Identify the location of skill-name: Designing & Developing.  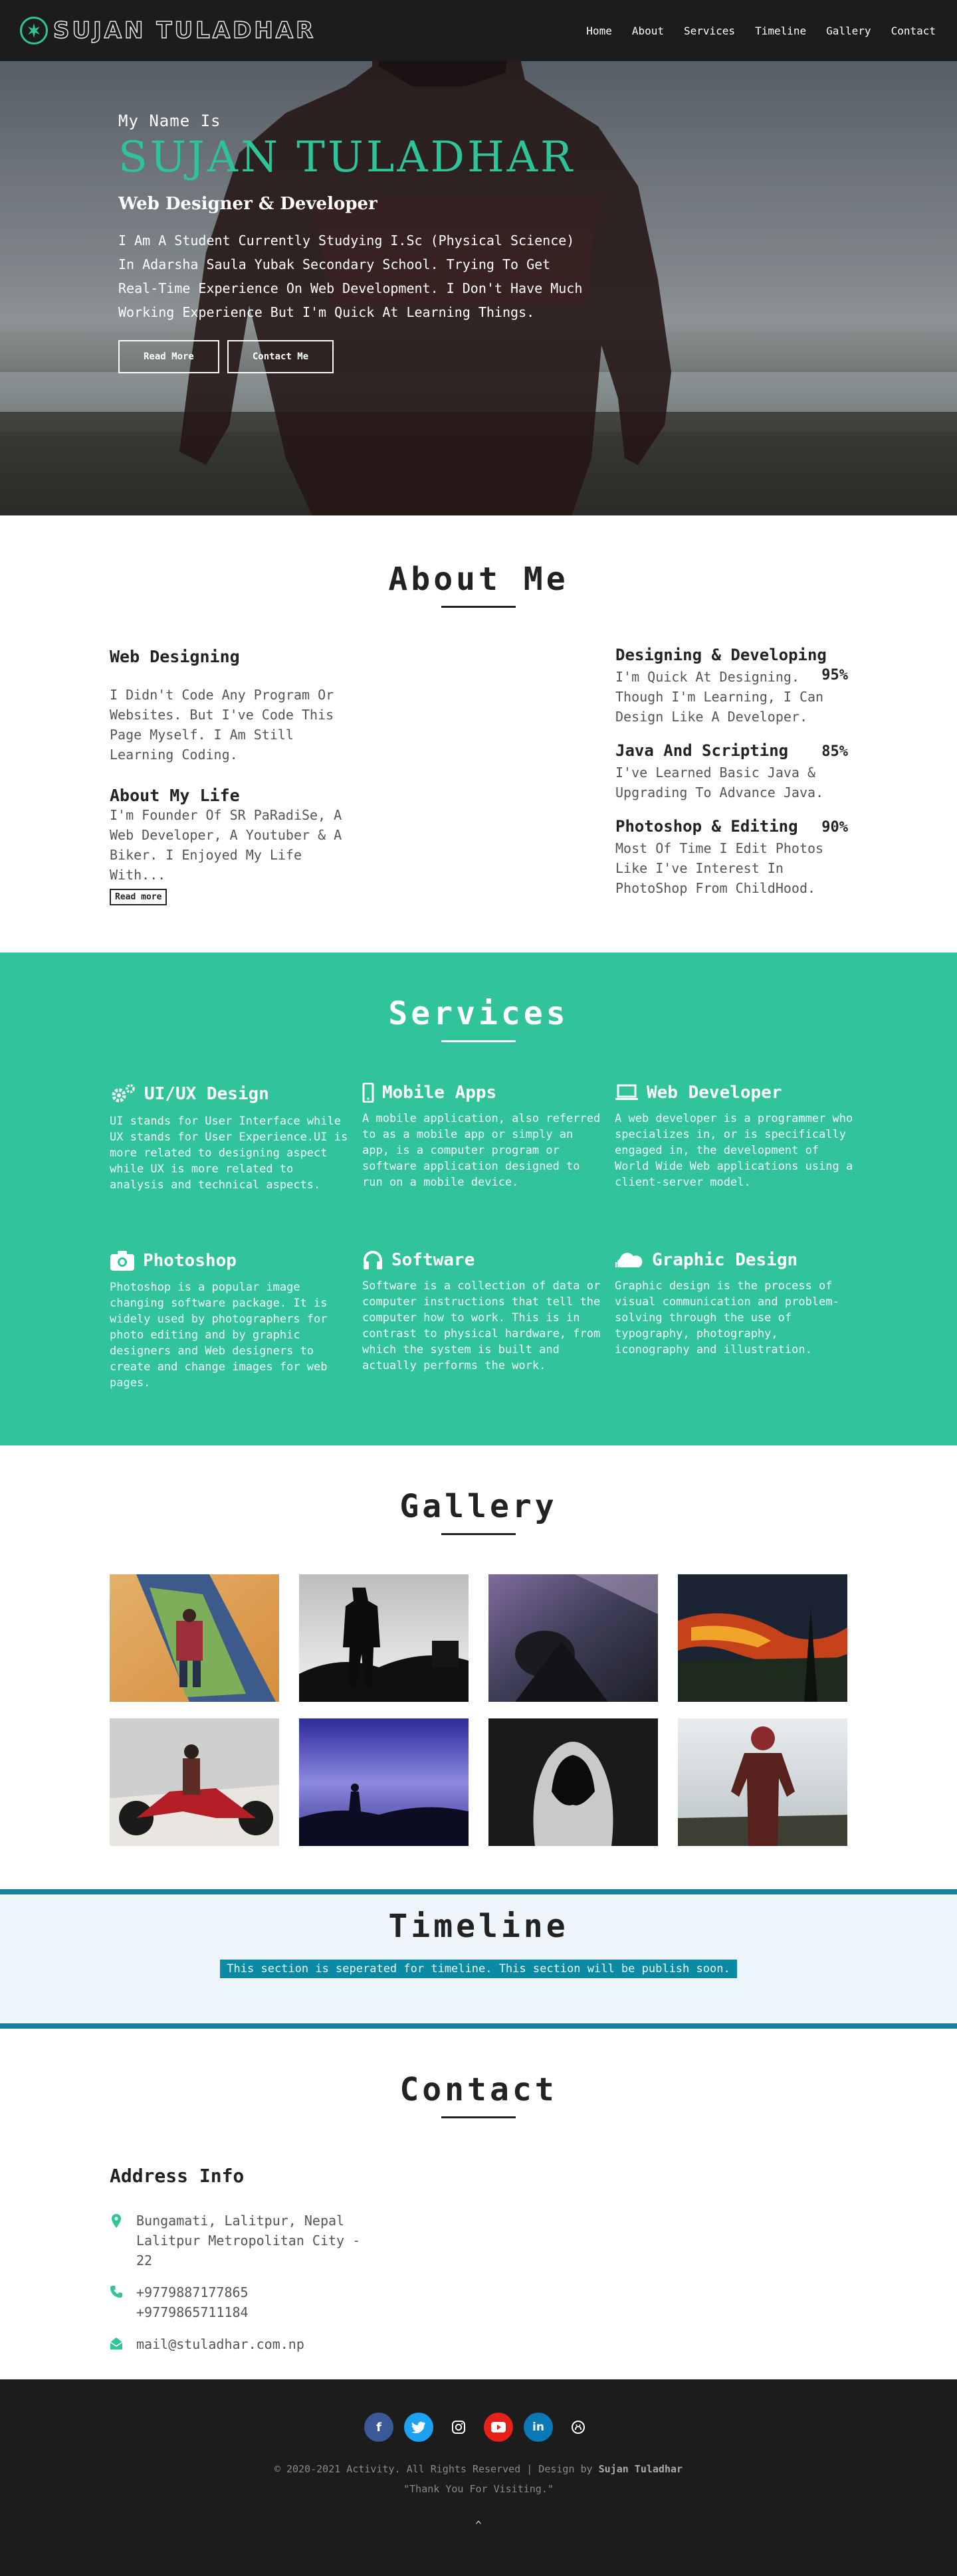
(721, 655).